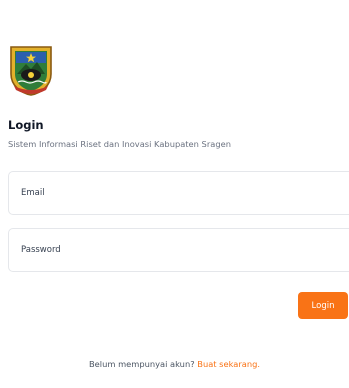 This screenshot has height=388, width=349. I want to click on register-prompt: Belum mempunyai akun? Buat sekarang., so click(174, 364).